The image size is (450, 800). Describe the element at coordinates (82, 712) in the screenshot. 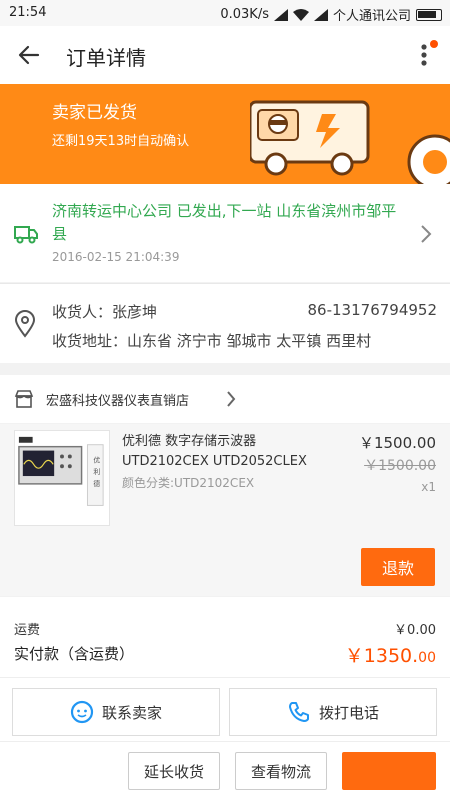

I see `chat-icon` at that location.